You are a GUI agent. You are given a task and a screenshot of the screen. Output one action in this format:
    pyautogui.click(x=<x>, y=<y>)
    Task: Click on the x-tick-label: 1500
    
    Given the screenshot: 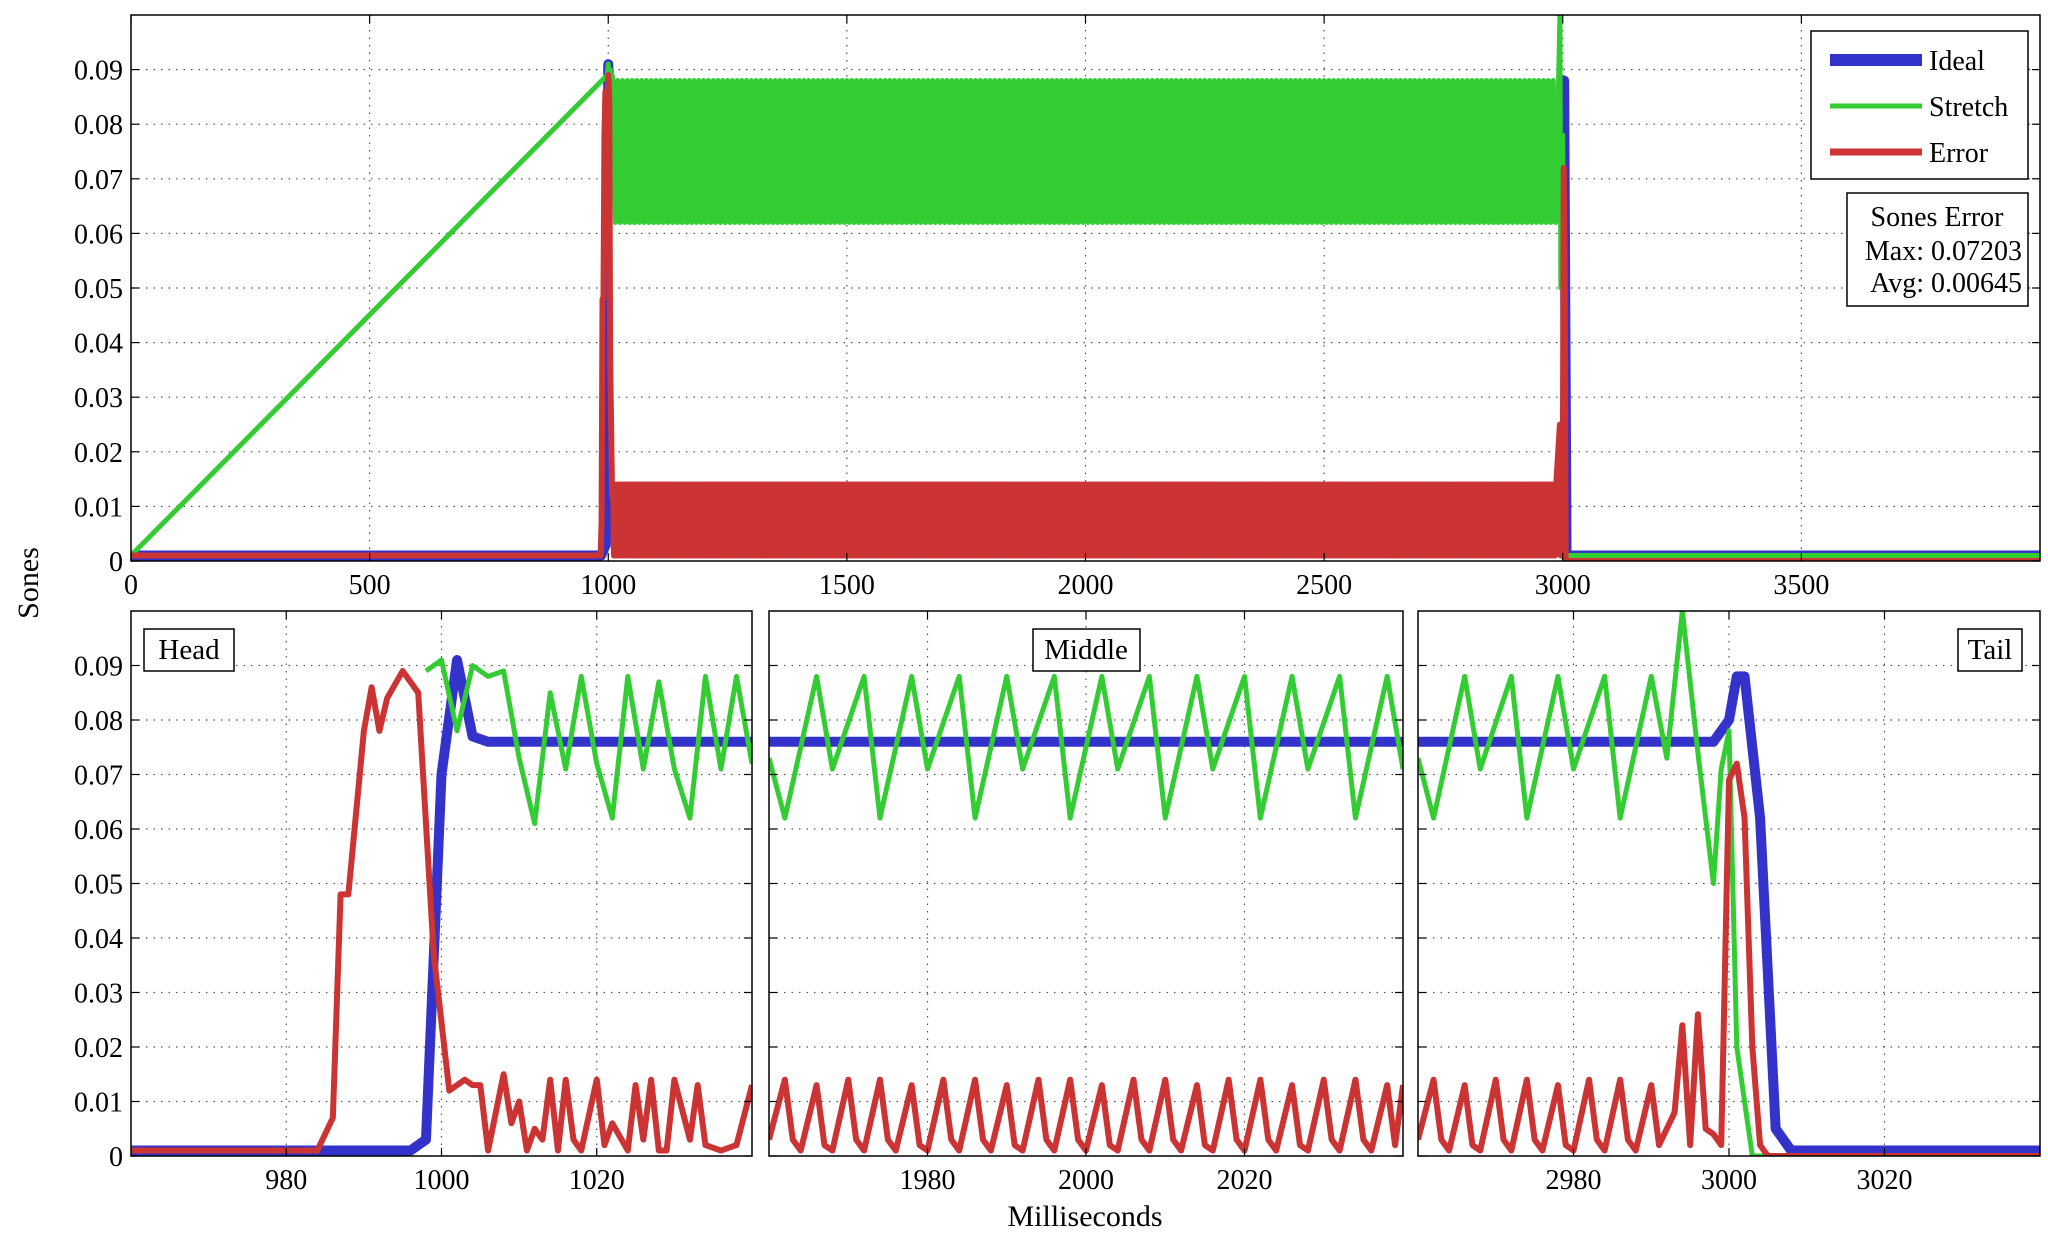 What is the action you would take?
    pyautogui.click(x=847, y=585)
    